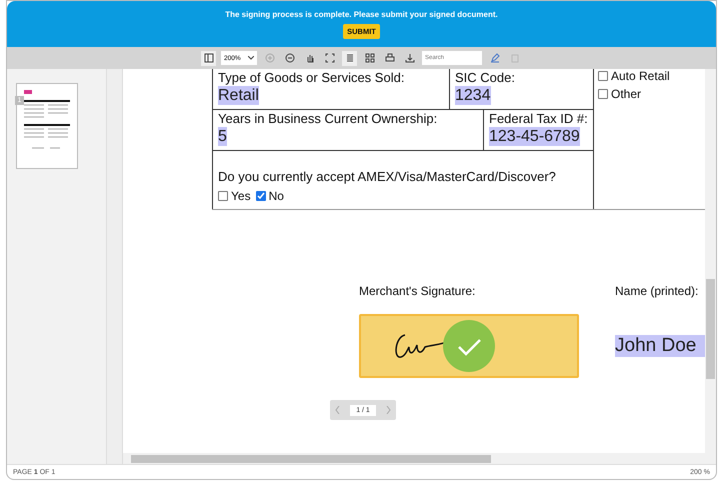 The height and width of the screenshot is (486, 723). I want to click on field-label: Years in Business Current Ownership:, so click(328, 119).